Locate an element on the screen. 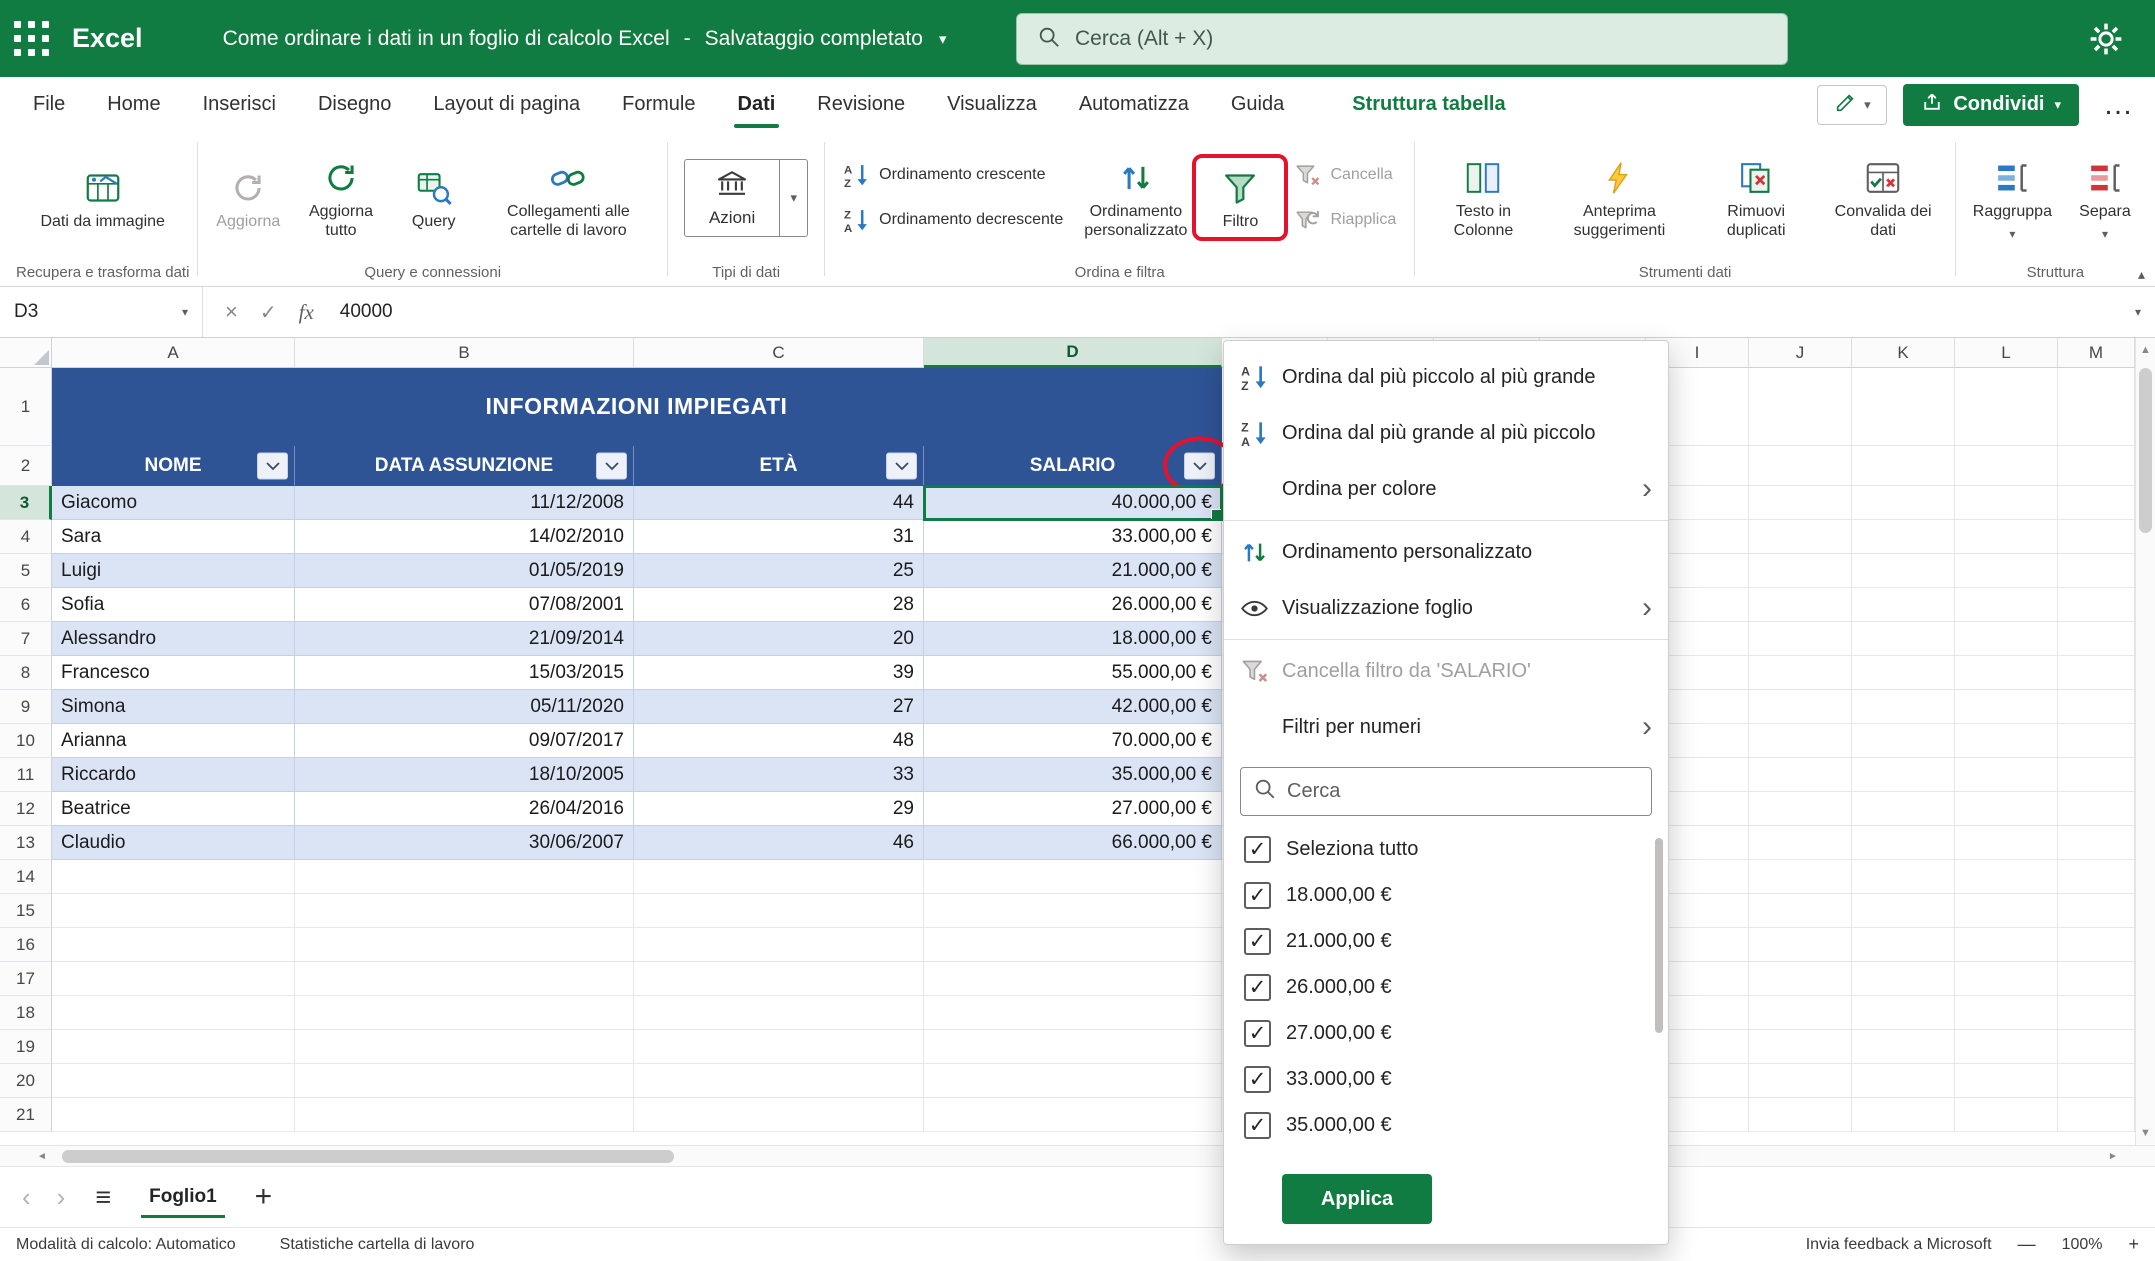 This screenshot has width=2155, height=1261. ribbon-button-convalida-dei-dati: Convalida dei dati is located at coordinates (1883, 197).